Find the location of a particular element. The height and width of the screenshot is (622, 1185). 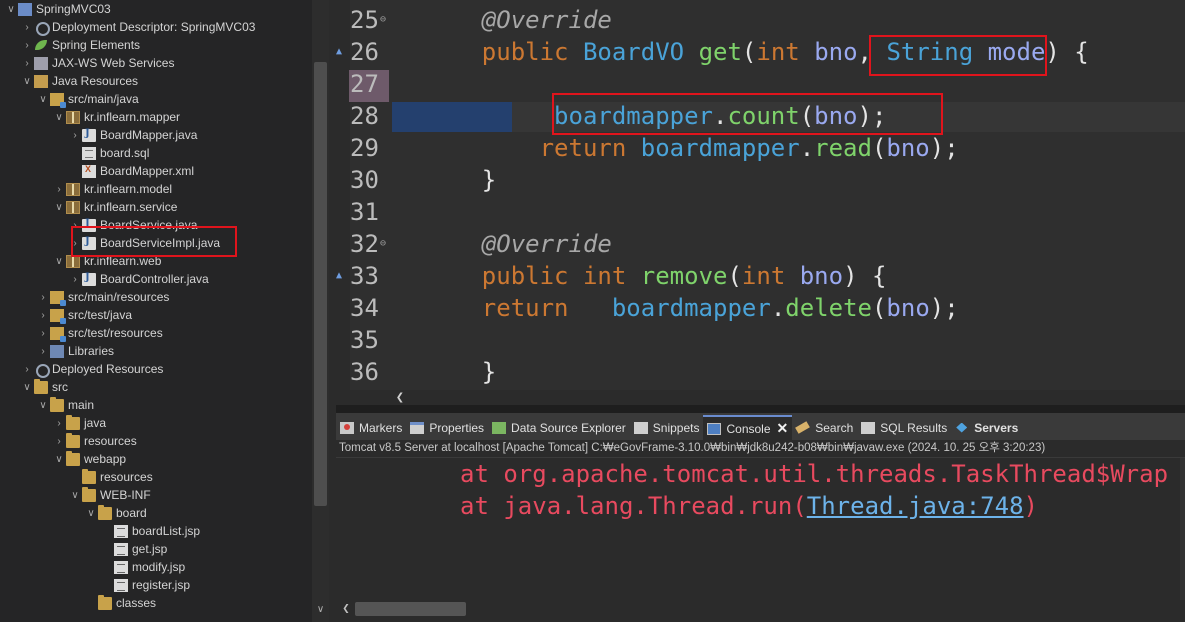

tree-item: › kr.inflearn.model is located at coordinates (112, 189).